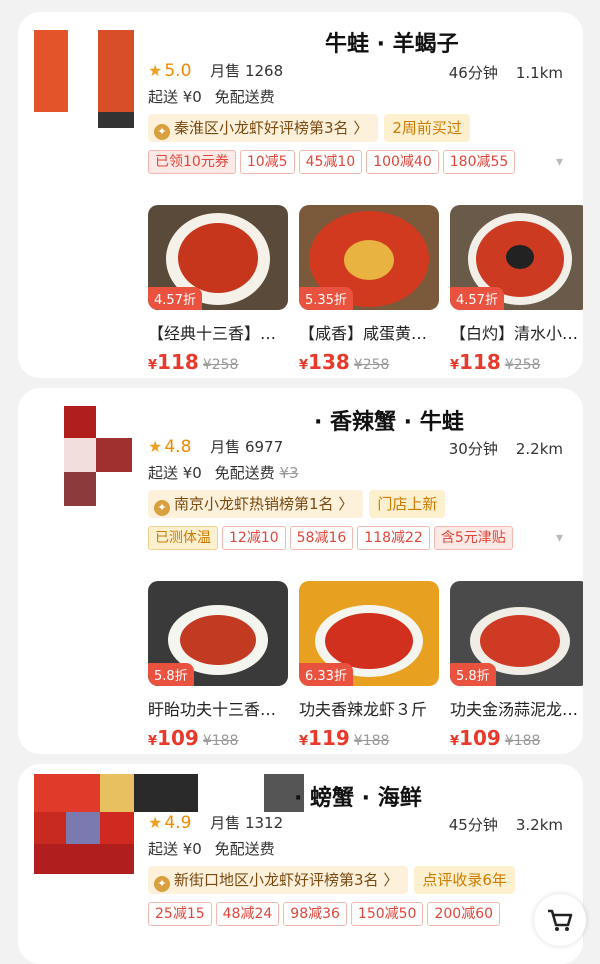  Describe the element at coordinates (402, 162) in the screenshot. I see `coupon-tag: 100减40` at that location.